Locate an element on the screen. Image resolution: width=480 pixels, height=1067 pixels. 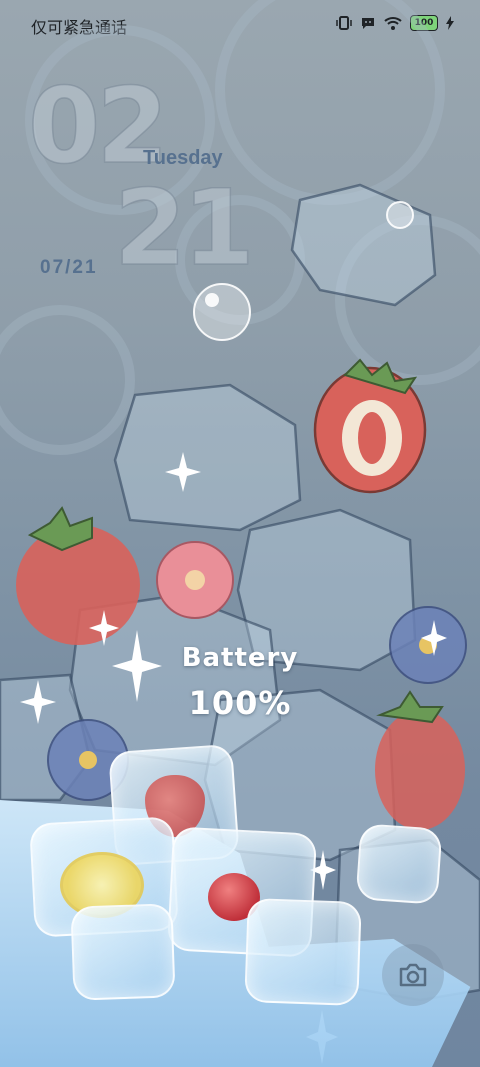
weekday-label: Tuesday is located at coordinates (183, 158).